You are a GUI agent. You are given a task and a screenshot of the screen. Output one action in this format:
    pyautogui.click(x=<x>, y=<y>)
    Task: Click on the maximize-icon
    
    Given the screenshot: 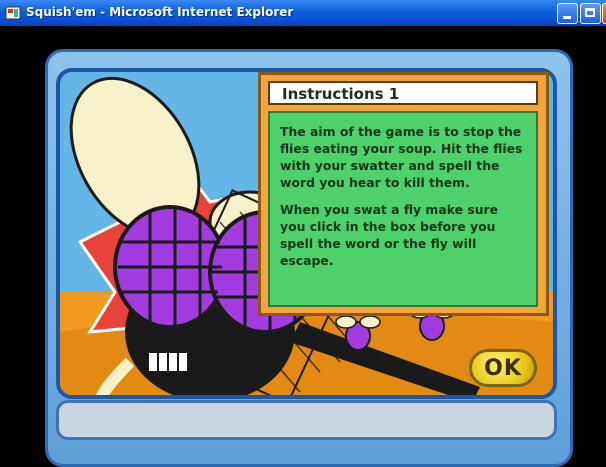 What is the action you would take?
    pyautogui.click(x=590, y=12)
    